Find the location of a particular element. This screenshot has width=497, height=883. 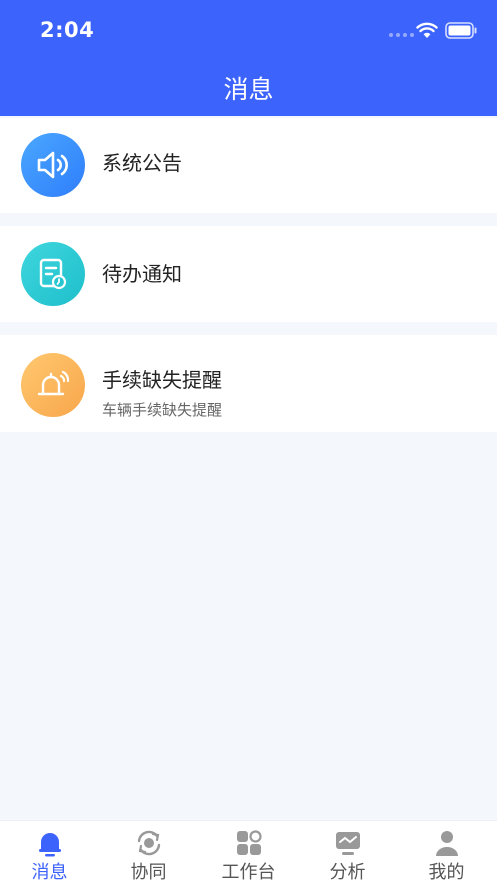

top-header: 2:04 消息 is located at coordinates (248, 58).